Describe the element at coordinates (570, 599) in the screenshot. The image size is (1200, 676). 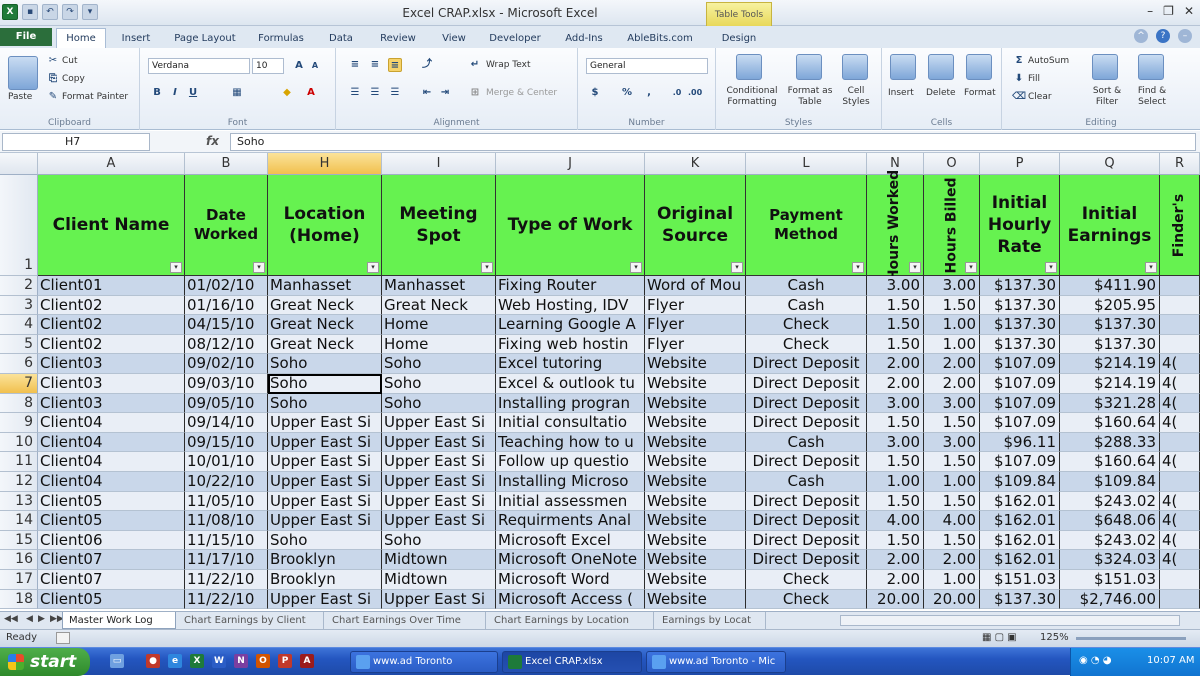
I see `table-cell: Microsoft Access (` at that location.